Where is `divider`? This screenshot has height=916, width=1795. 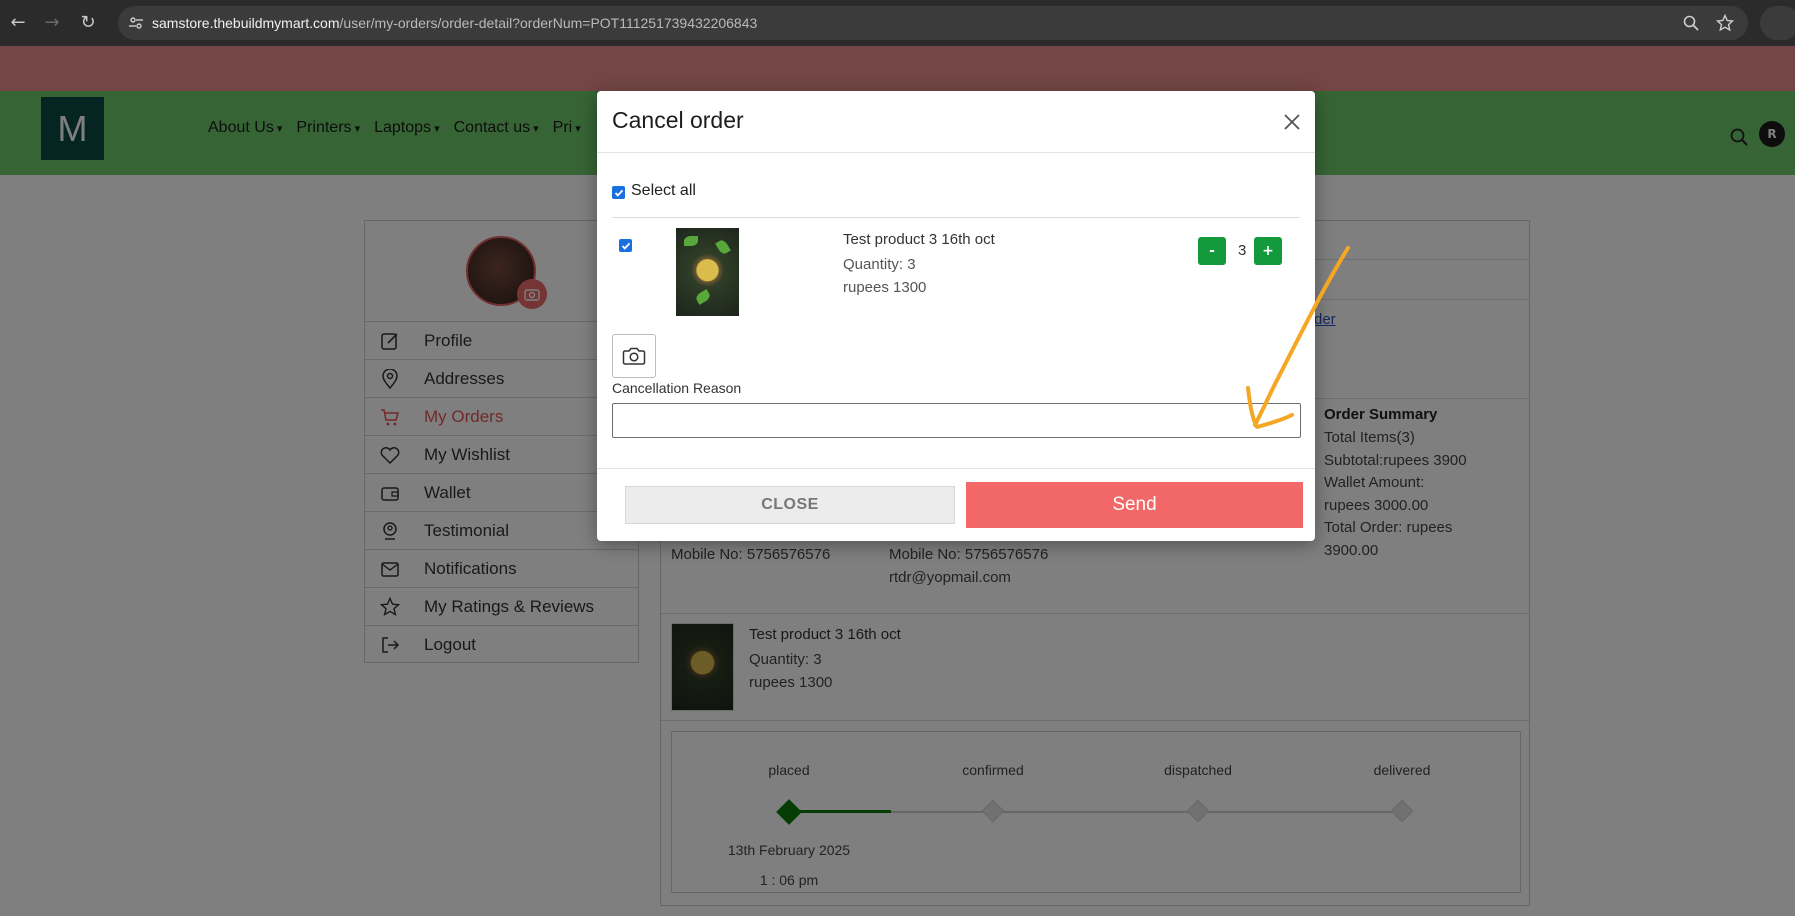
divider is located at coordinates (956, 217).